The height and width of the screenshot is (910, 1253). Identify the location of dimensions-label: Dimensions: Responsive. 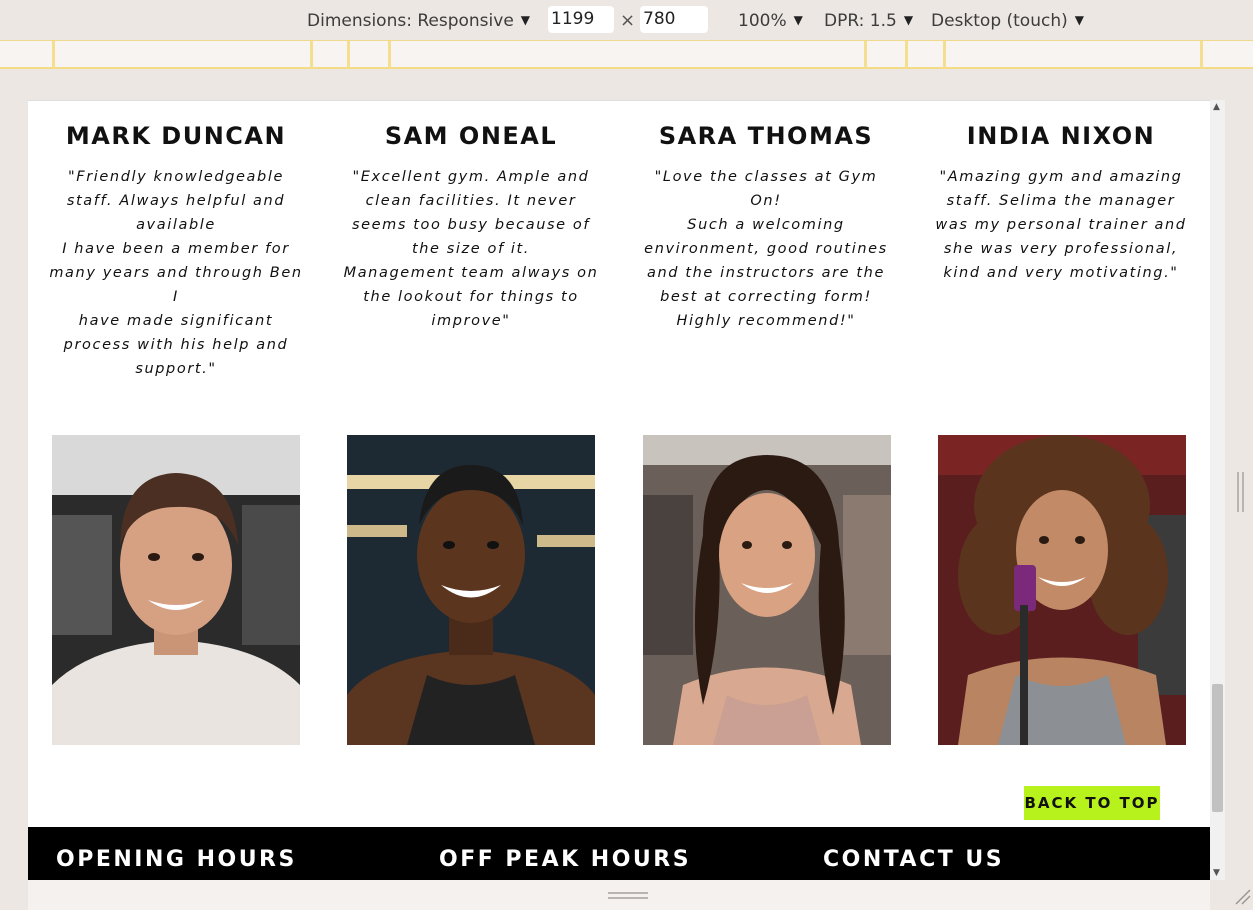
(410, 21).